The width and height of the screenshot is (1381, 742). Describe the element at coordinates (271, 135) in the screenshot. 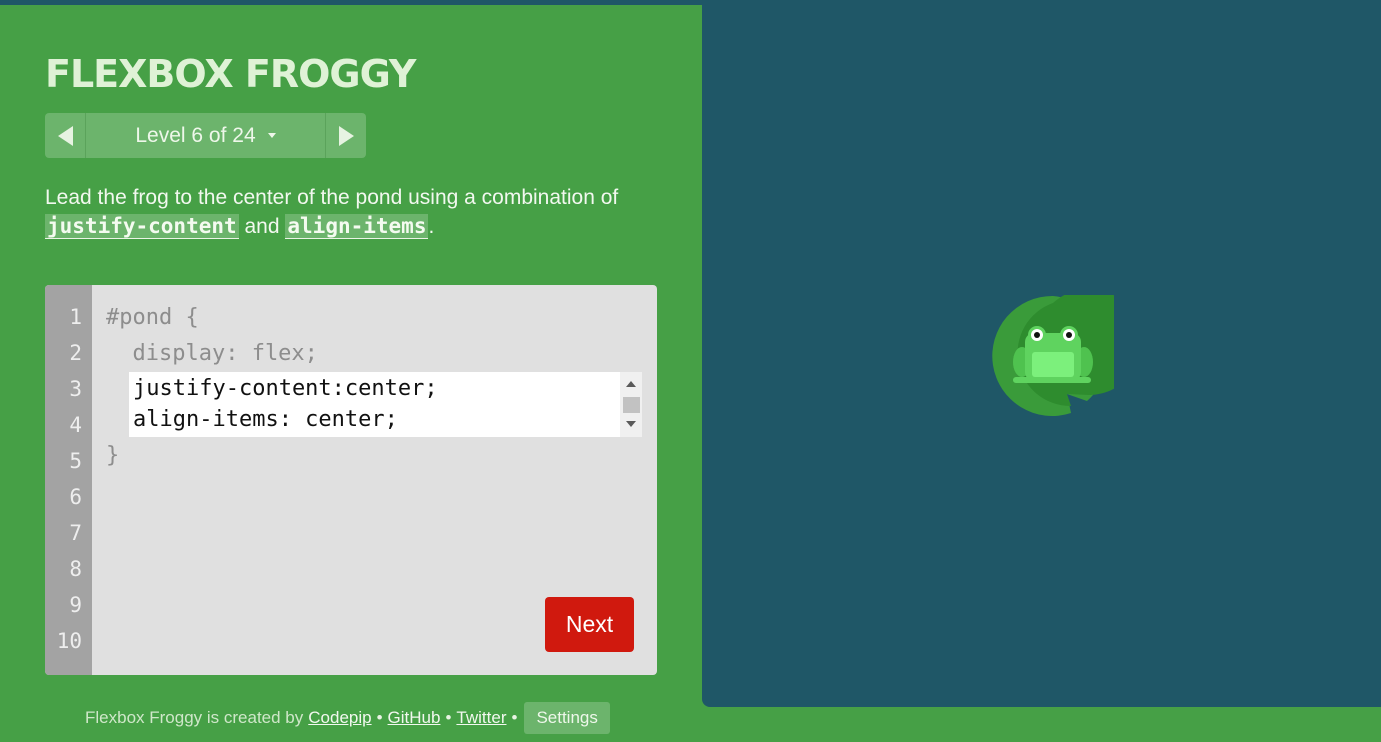

I see `caret-down-icon` at that location.